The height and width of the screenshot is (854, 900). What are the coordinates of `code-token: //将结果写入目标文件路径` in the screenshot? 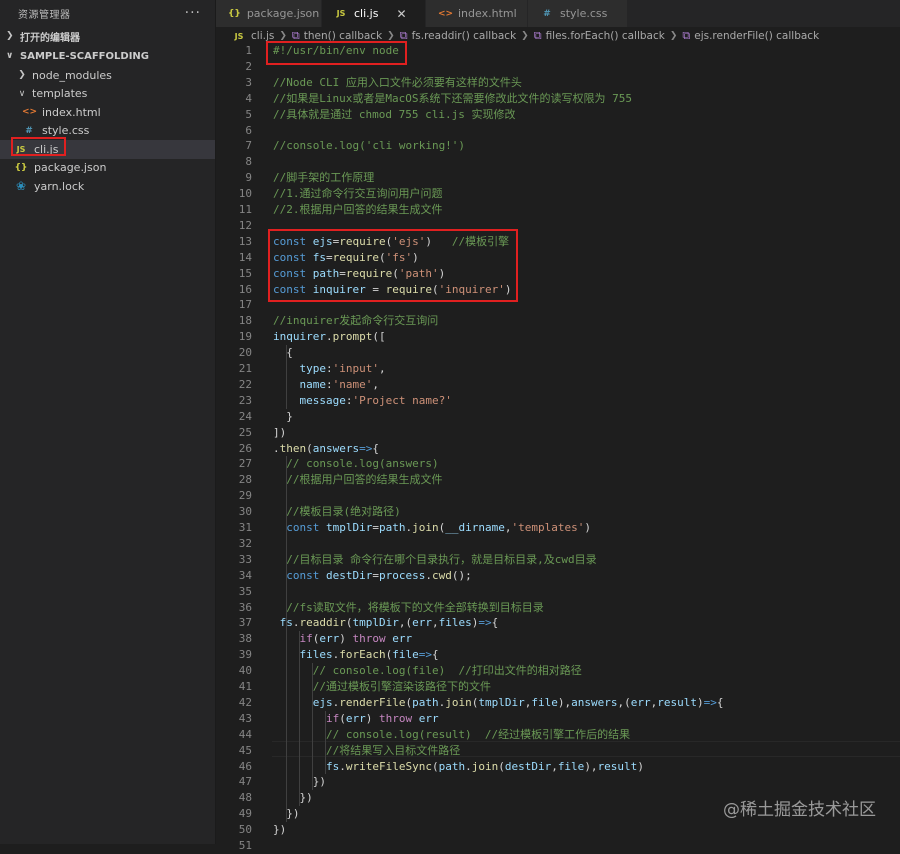 It's located at (393, 750).